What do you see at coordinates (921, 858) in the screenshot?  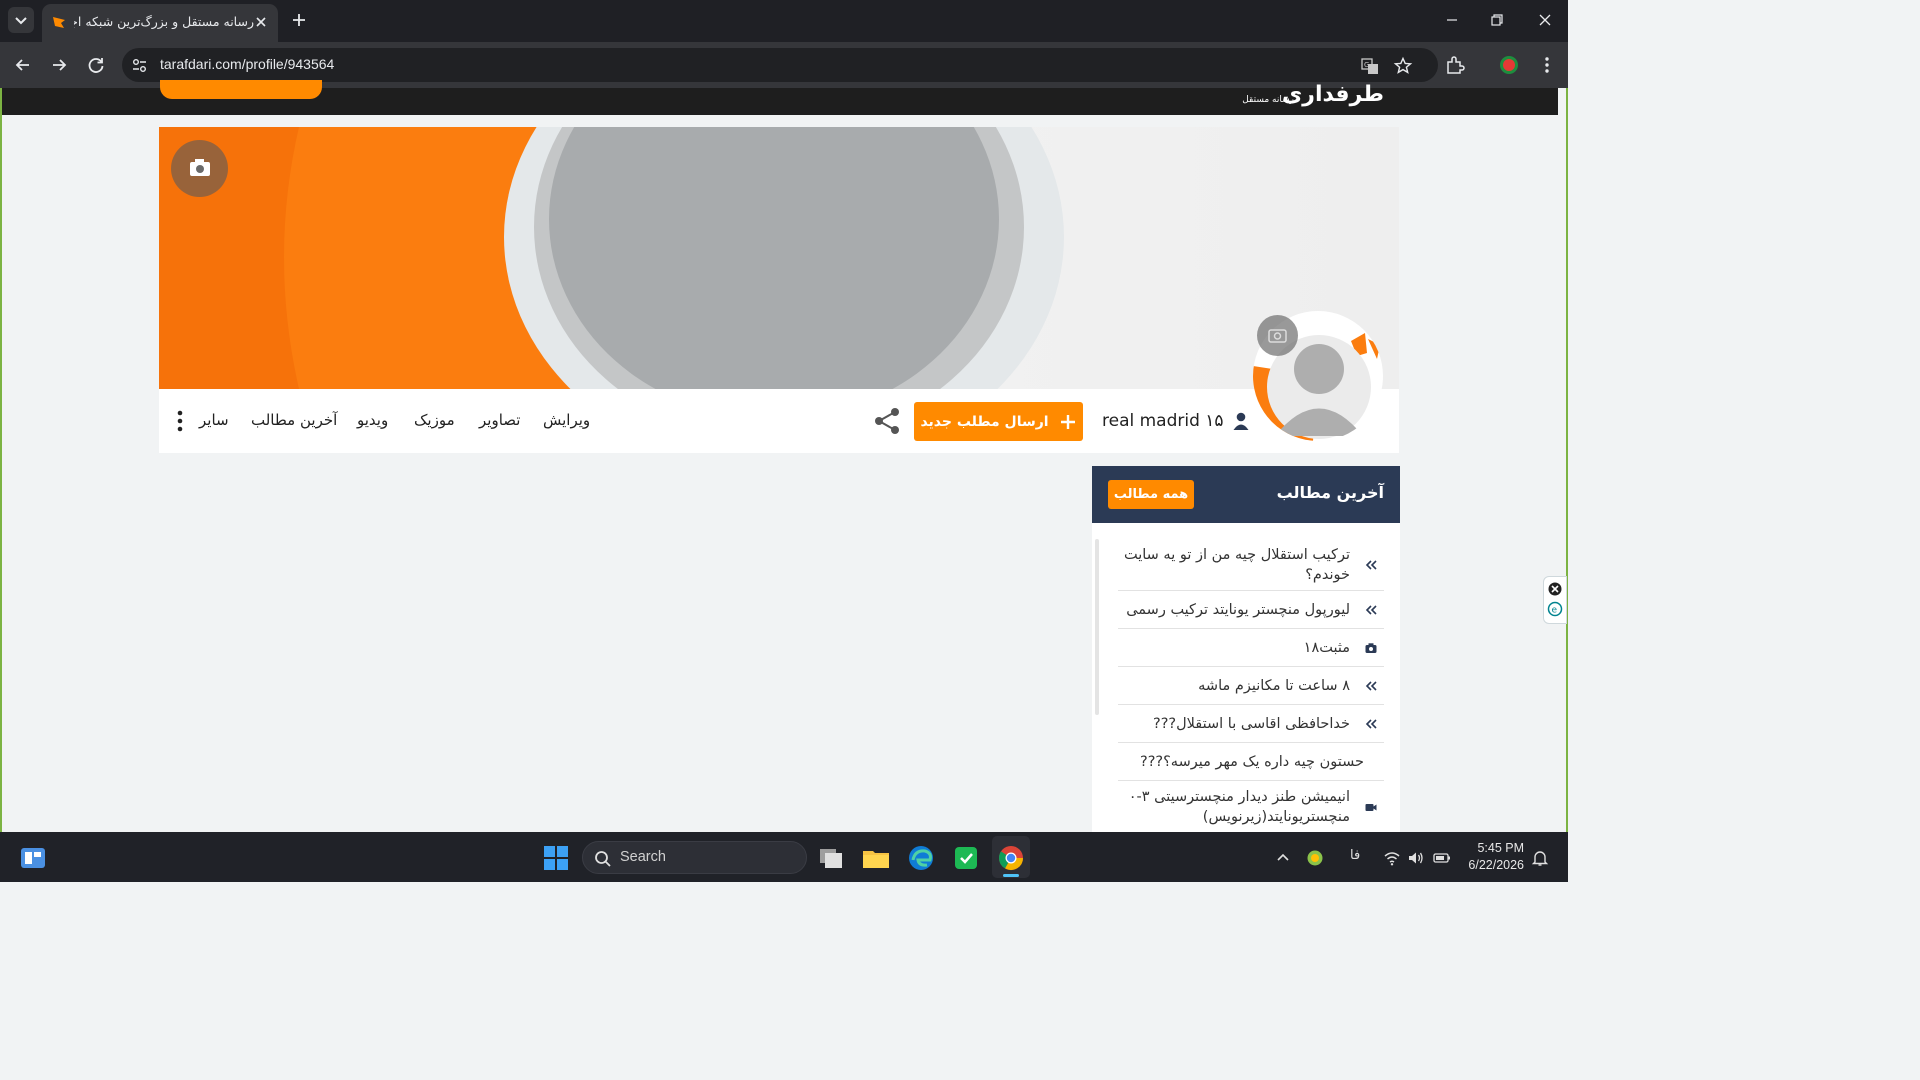 I see `edge-browser-icon` at bounding box center [921, 858].